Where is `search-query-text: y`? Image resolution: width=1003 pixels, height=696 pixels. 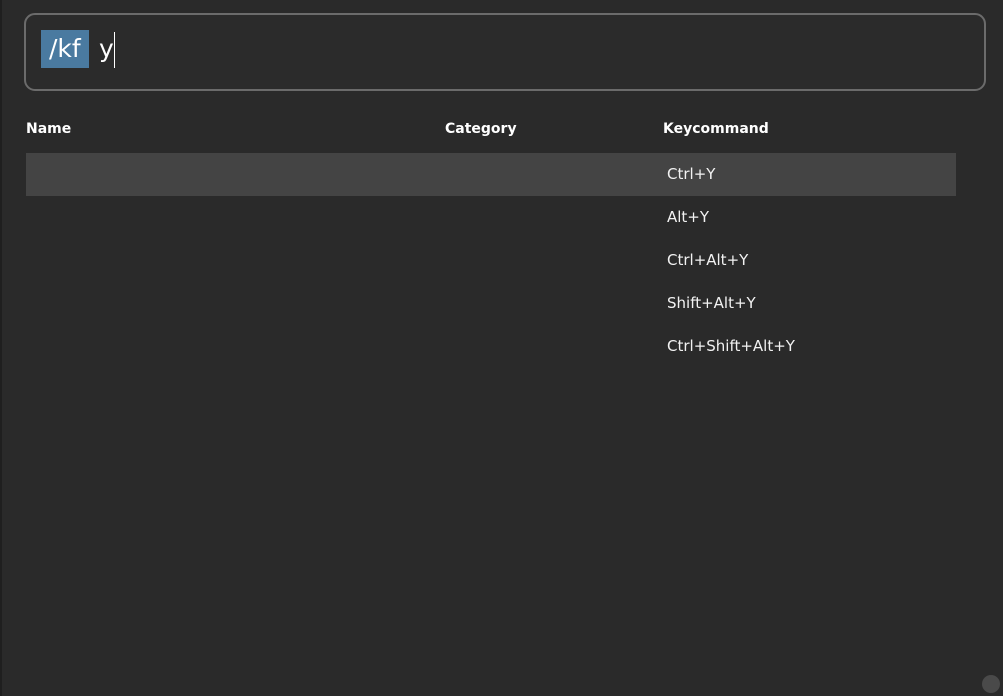
search-query-text: y is located at coordinates (106, 48).